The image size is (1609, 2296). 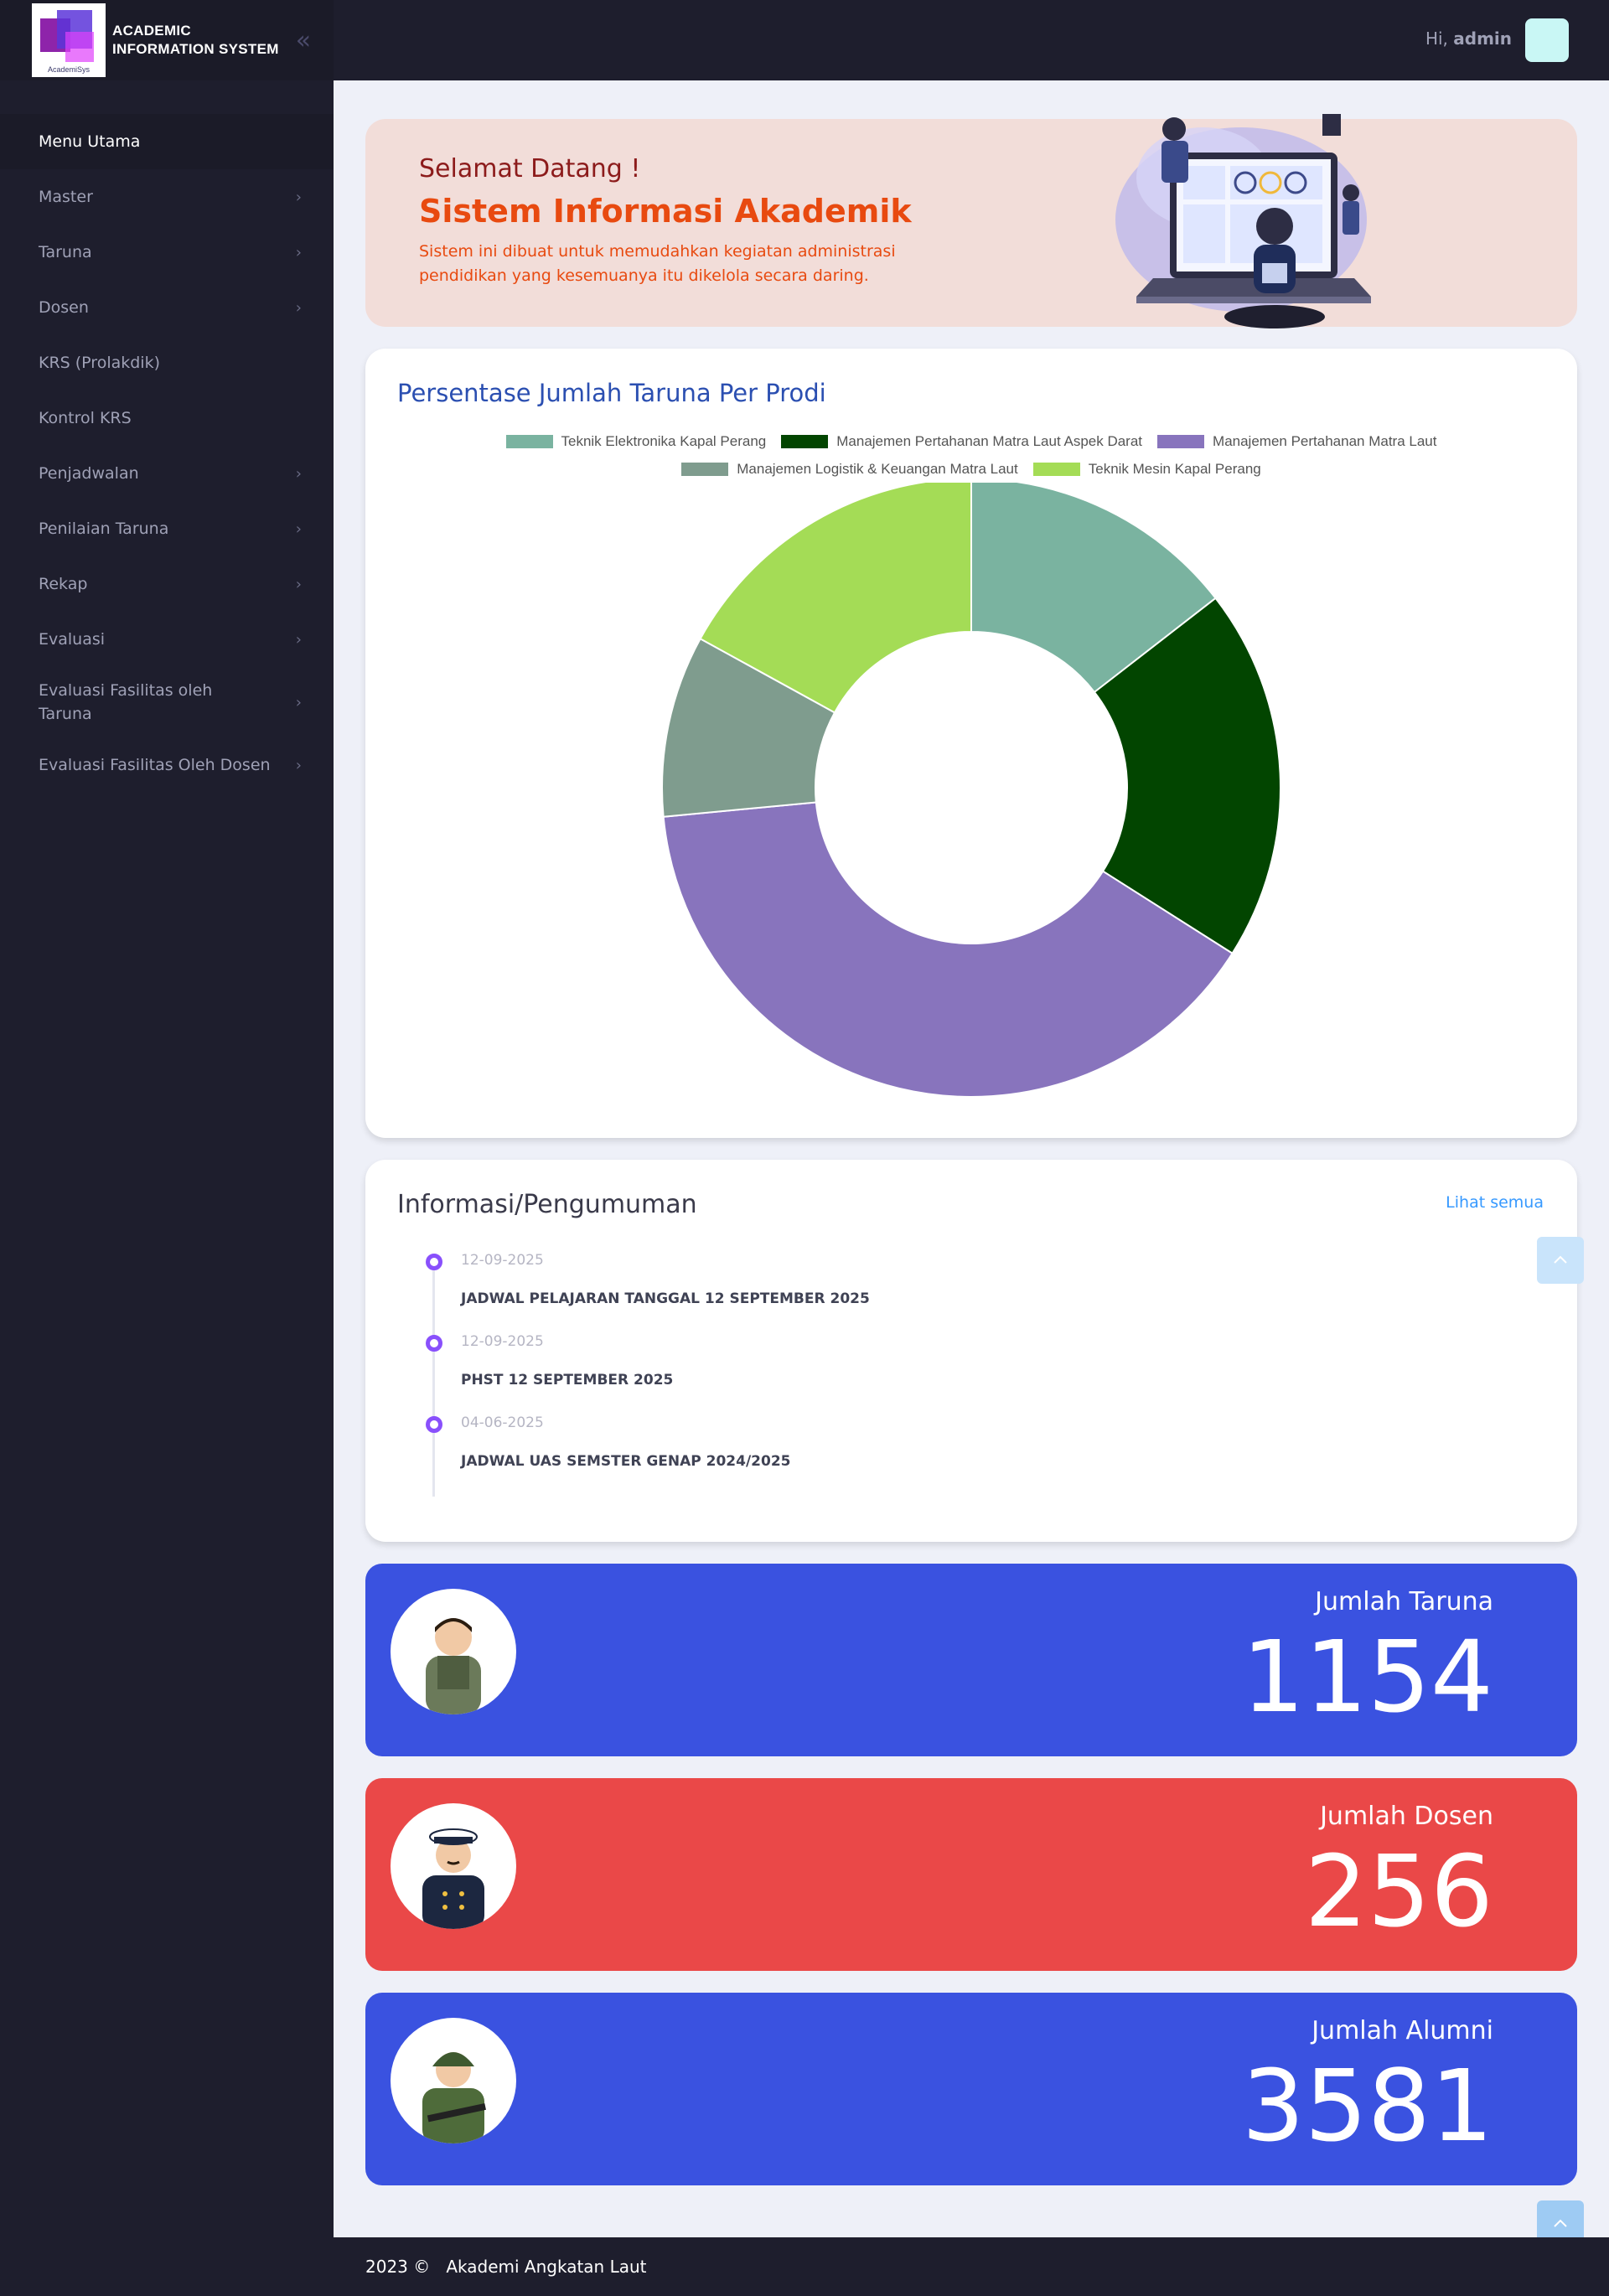 What do you see at coordinates (66, 252) in the screenshot?
I see `sidebar-item-label: Taruna` at bounding box center [66, 252].